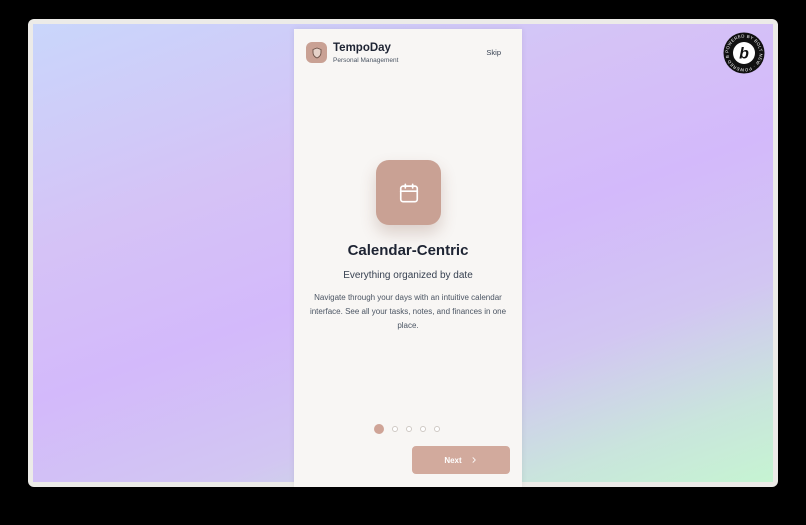  What do you see at coordinates (366, 60) in the screenshot?
I see `app-subtitle: Personal Management` at bounding box center [366, 60].